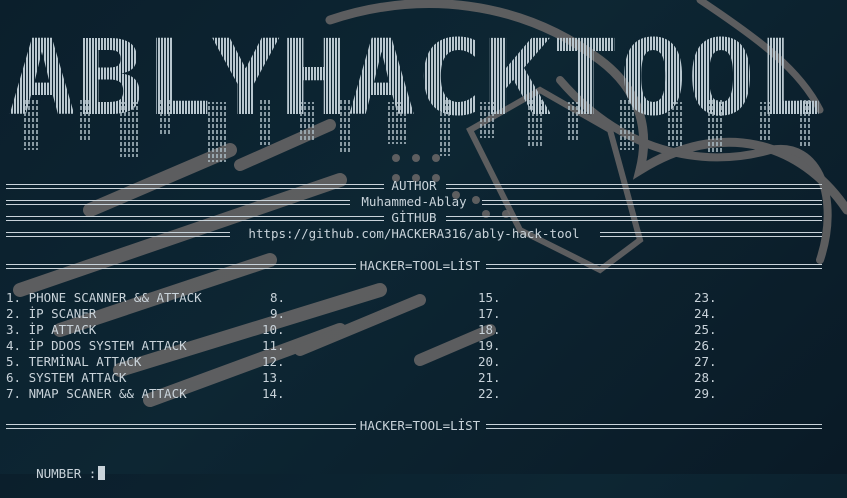 The height and width of the screenshot is (498, 847). I want to click on menu-item: 14., so click(273, 393).